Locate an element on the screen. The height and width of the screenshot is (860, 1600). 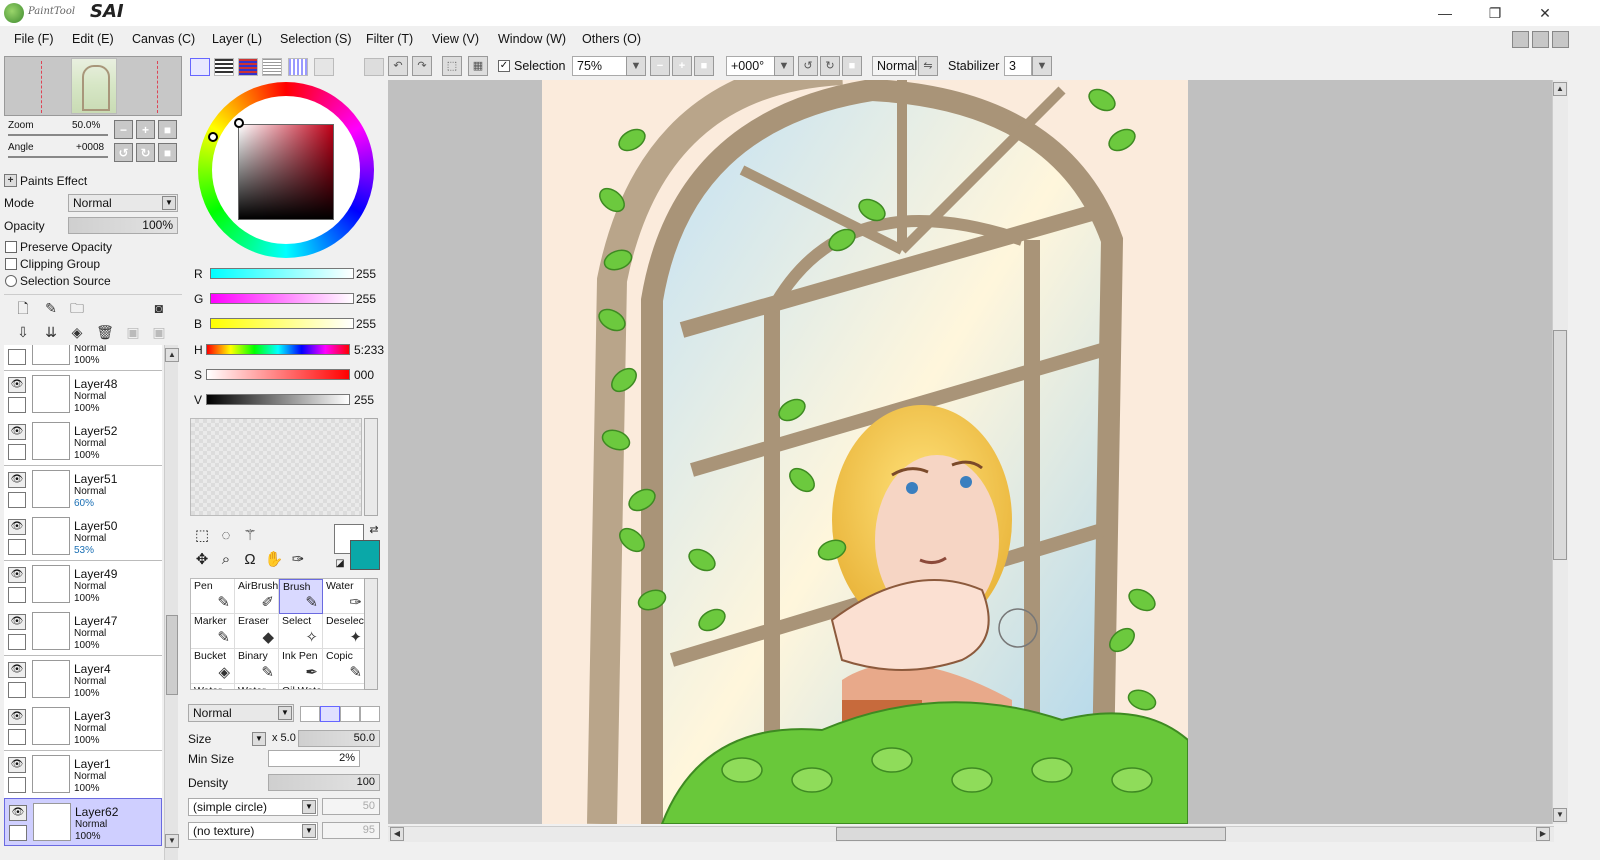
brush-grid-scrollbar is located at coordinates (371, 634).